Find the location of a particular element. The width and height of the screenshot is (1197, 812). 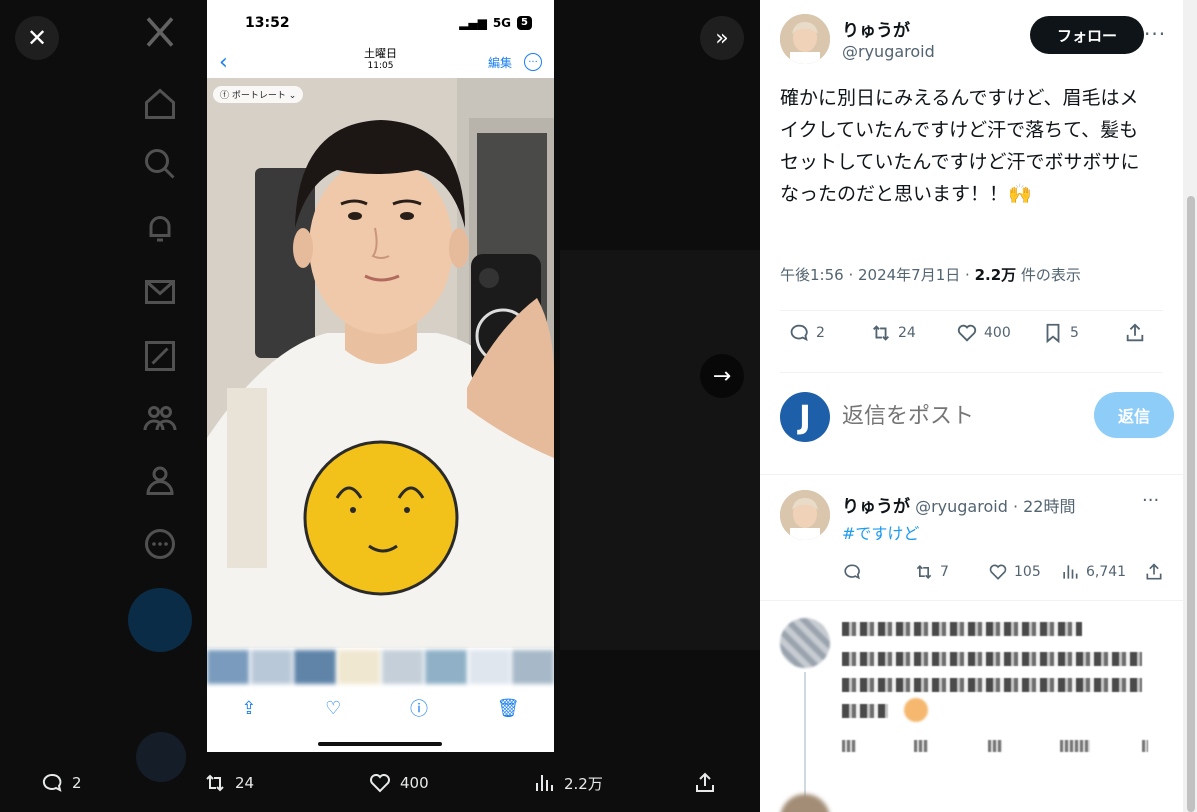

profile-icon is located at coordinates (160, 480).